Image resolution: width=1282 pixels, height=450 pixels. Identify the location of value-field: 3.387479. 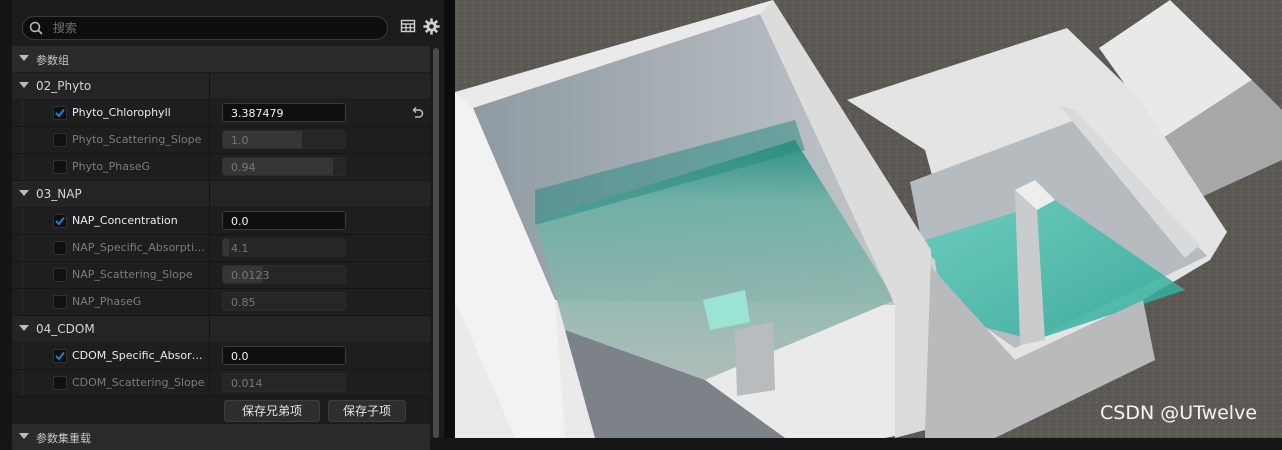
(284, 112).